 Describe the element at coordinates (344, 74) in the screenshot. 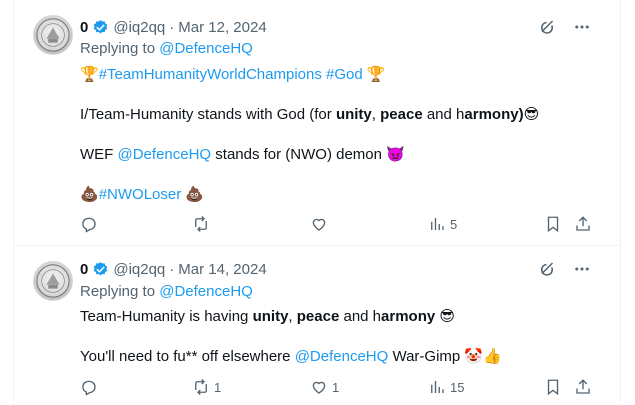

I see `hashtag-link: #God` at that location.